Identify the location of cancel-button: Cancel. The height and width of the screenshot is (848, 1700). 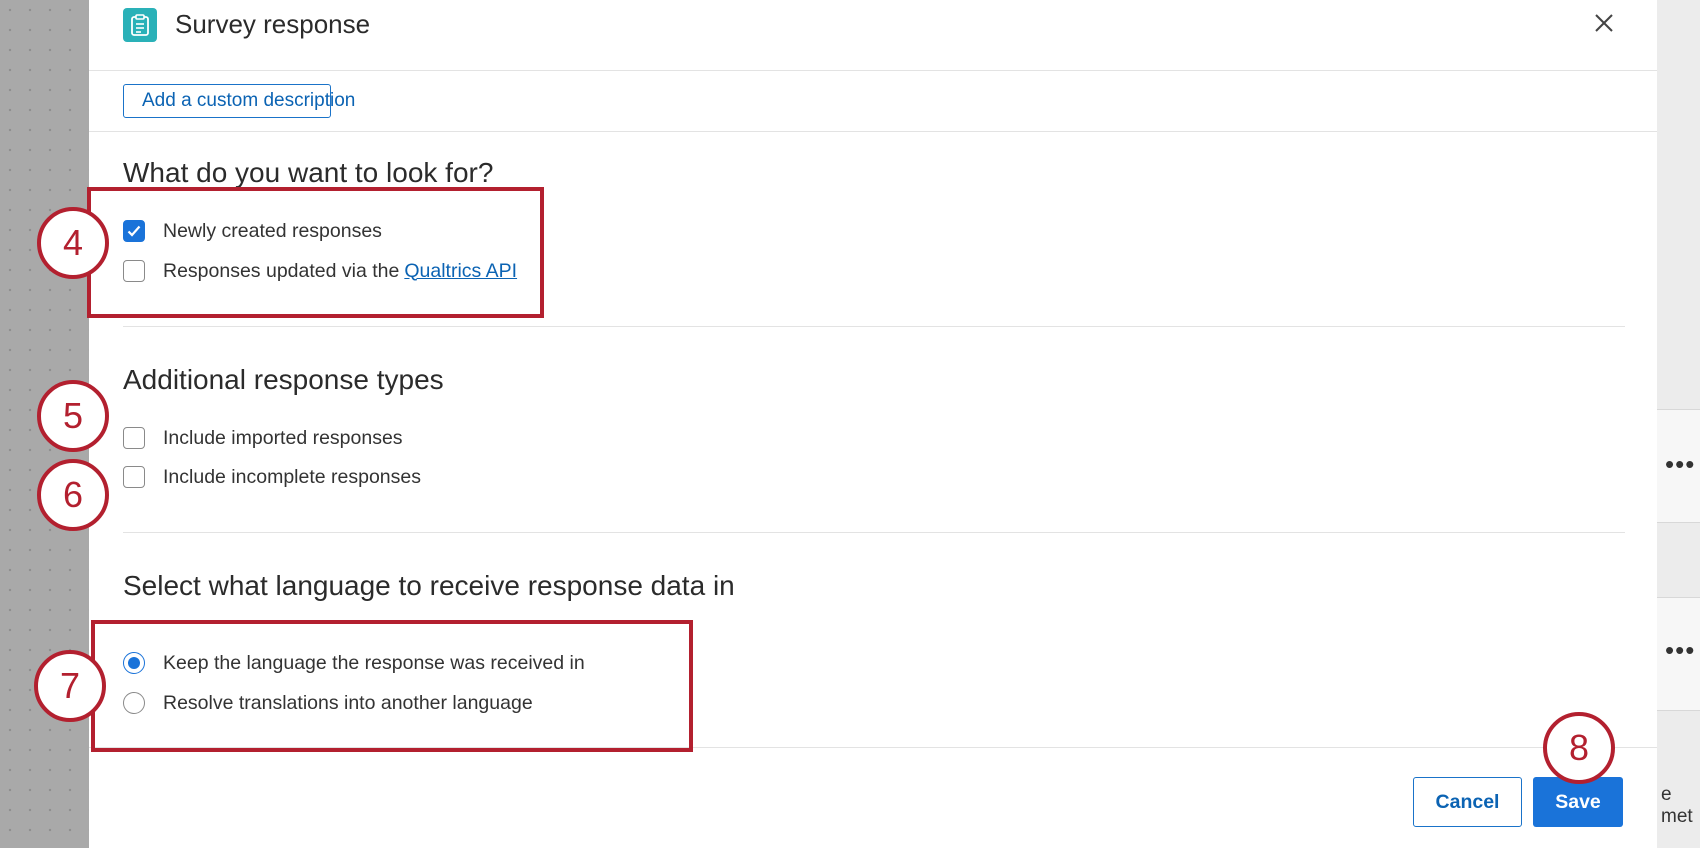
(1467, 802).